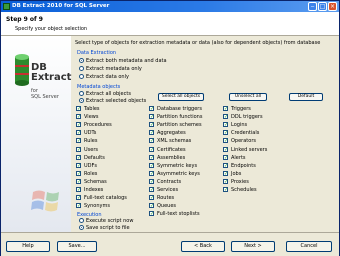 The width and height of the screenshot is (340, 256). Describe the element at coordinates (239, 125) in the screenshot. I see `object-checkbox-label: Logins` at that location.